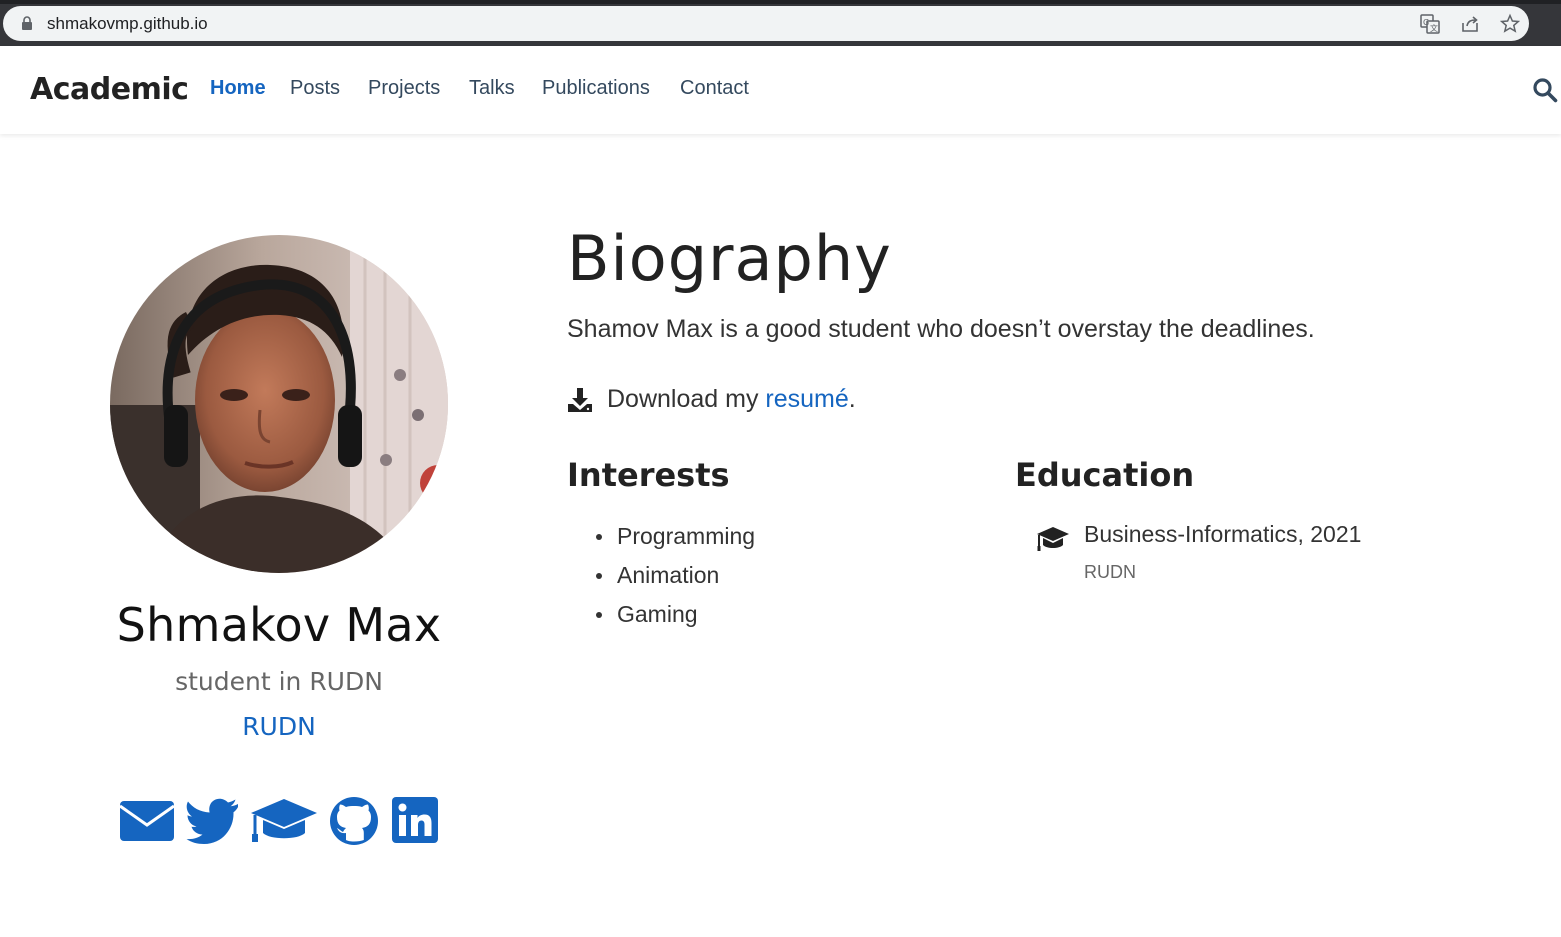 The width and height of the screenshot is (1561, 937). Describe the element at coordinates (1105, 475) in the screenshot. I see `education-heading: Education` at that location.